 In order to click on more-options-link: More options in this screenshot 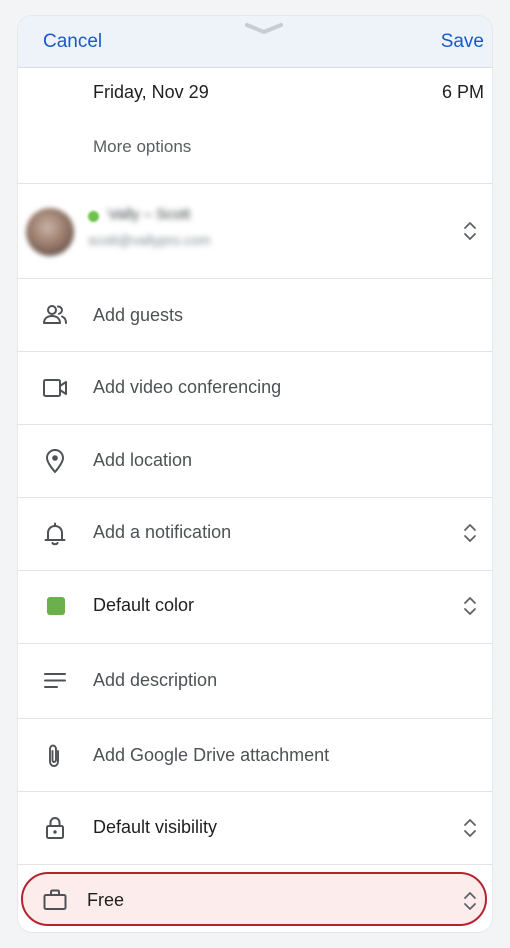, I will do `click(142, 147)`.